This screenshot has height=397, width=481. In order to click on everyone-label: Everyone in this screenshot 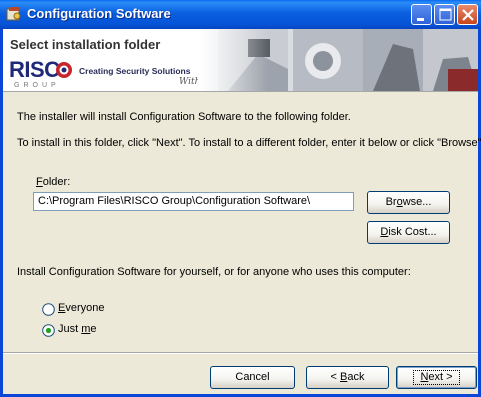, I will do `click(81, 308)`.